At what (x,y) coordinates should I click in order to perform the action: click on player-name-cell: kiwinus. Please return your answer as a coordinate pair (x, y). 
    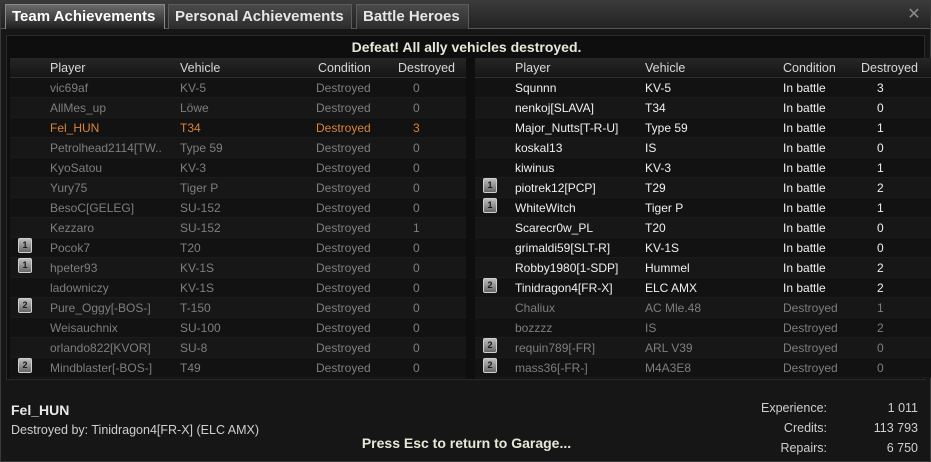
    Looking at the image, I should click on (535, 168).